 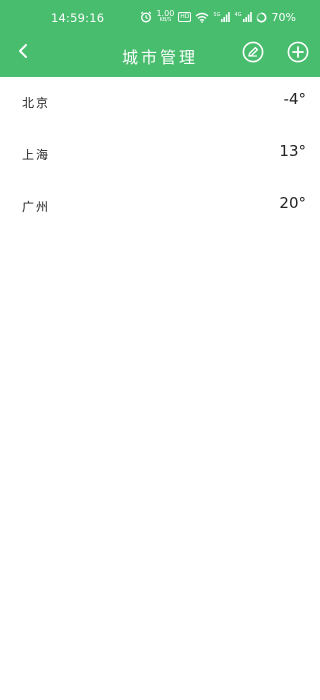 I want to click on status-icons: 1.00 KB/S HD 5G 4G 70%, so click(x=218, y=17).